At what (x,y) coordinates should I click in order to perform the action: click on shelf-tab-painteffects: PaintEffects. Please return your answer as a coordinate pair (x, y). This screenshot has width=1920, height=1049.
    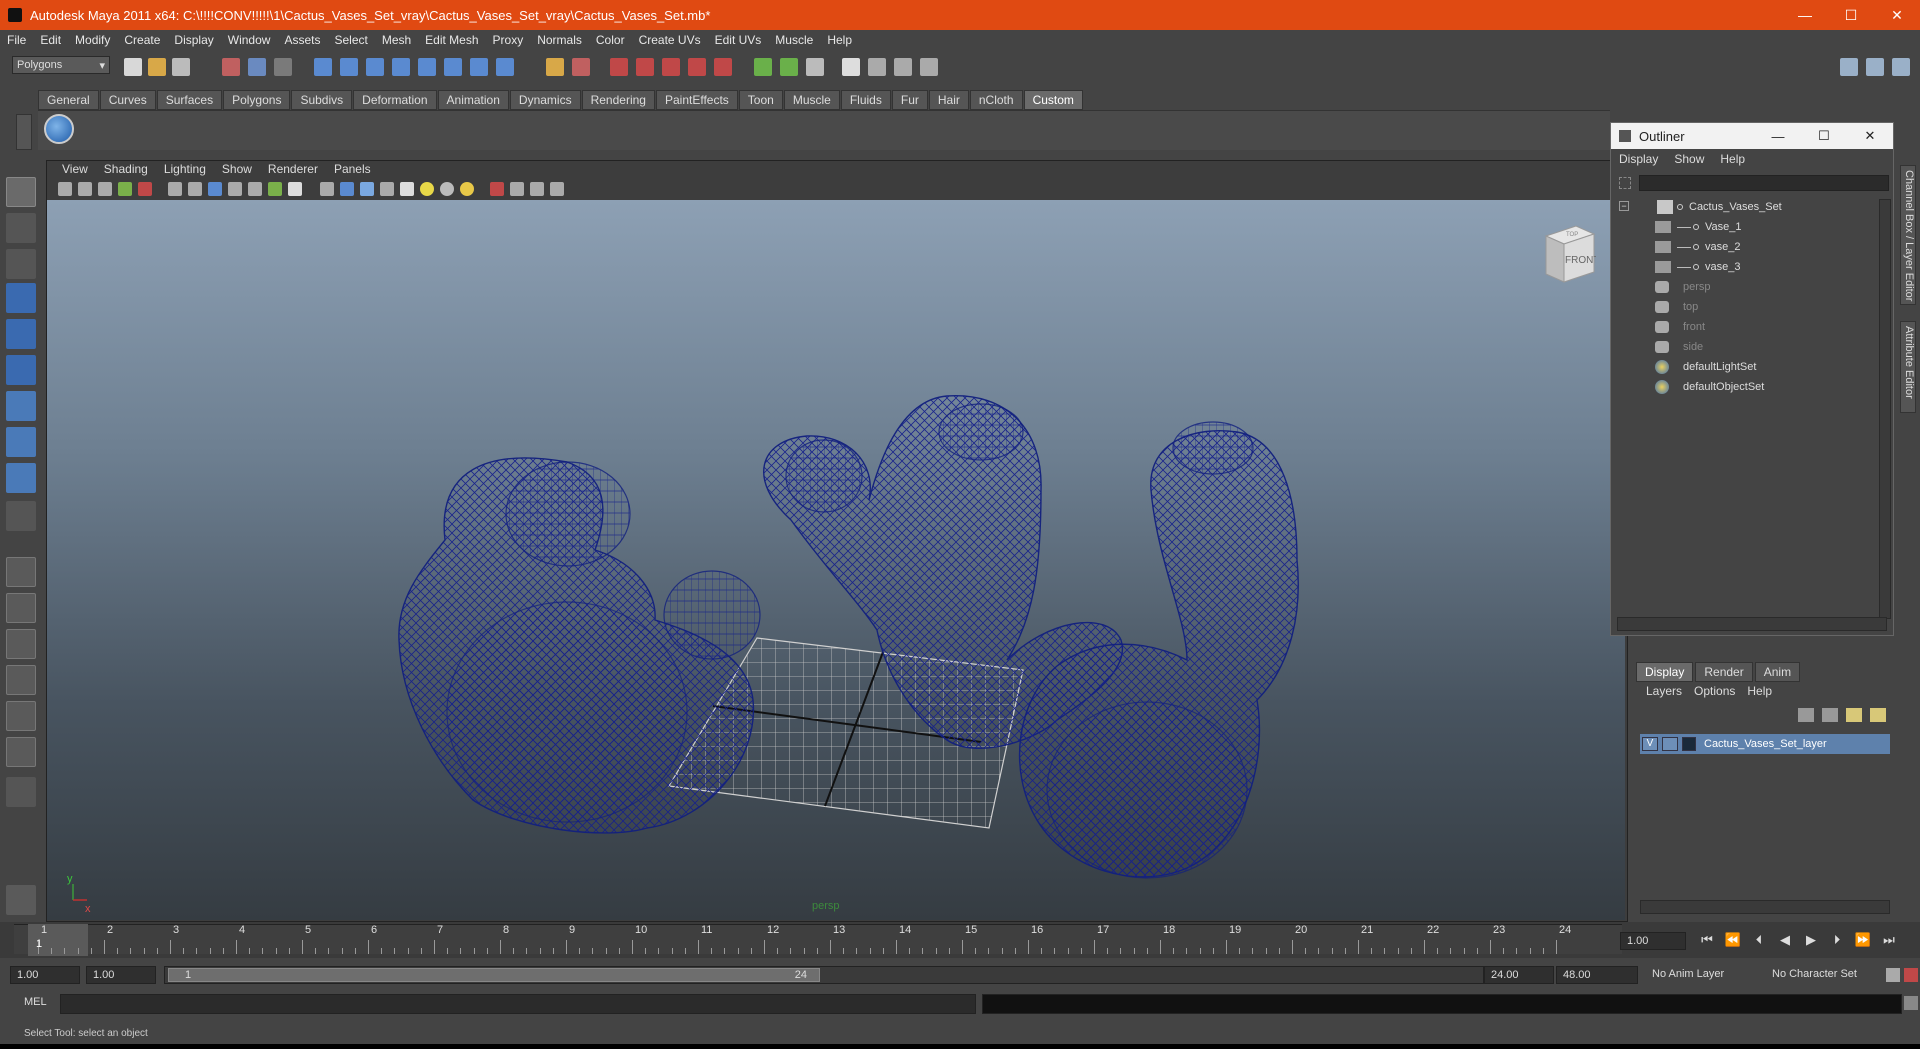
    Looking at the image, I should click on (696, 100).